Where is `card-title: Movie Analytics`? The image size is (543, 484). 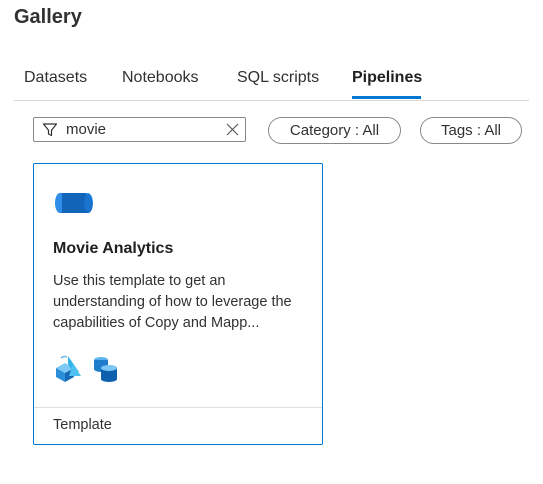 card-title: Movie Analytics is located at coordinates (113, 248).